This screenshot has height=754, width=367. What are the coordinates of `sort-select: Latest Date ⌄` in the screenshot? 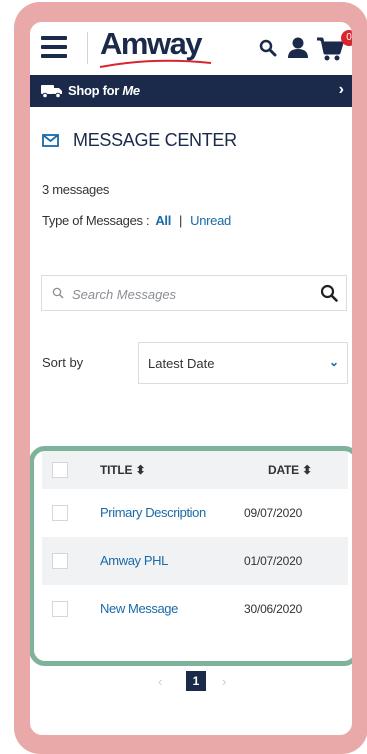 It's located at (243, 363).